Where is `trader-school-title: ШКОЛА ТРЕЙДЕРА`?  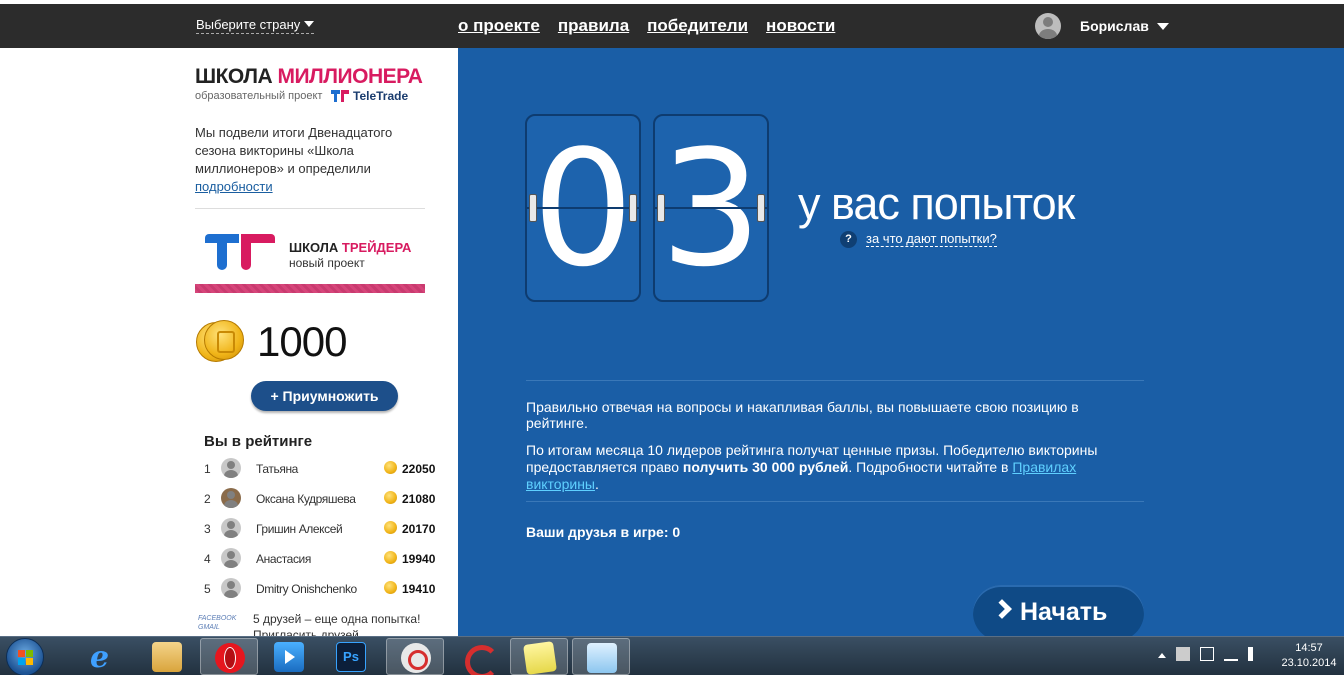
trader-school-title: ШКОЛА ТРЕЙДЕРА is located at coordinates (350, 247).